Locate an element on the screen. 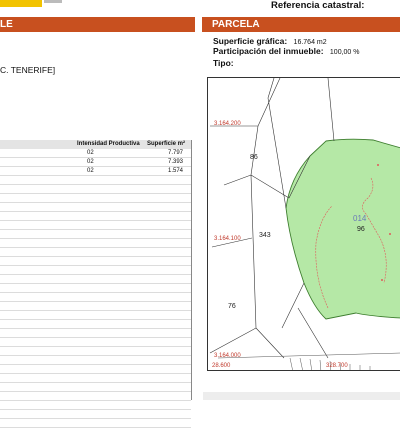 The height and width of the screenshot is (428, 400). reference-label: Referencia catastral: is located at coordinates (318, 5).